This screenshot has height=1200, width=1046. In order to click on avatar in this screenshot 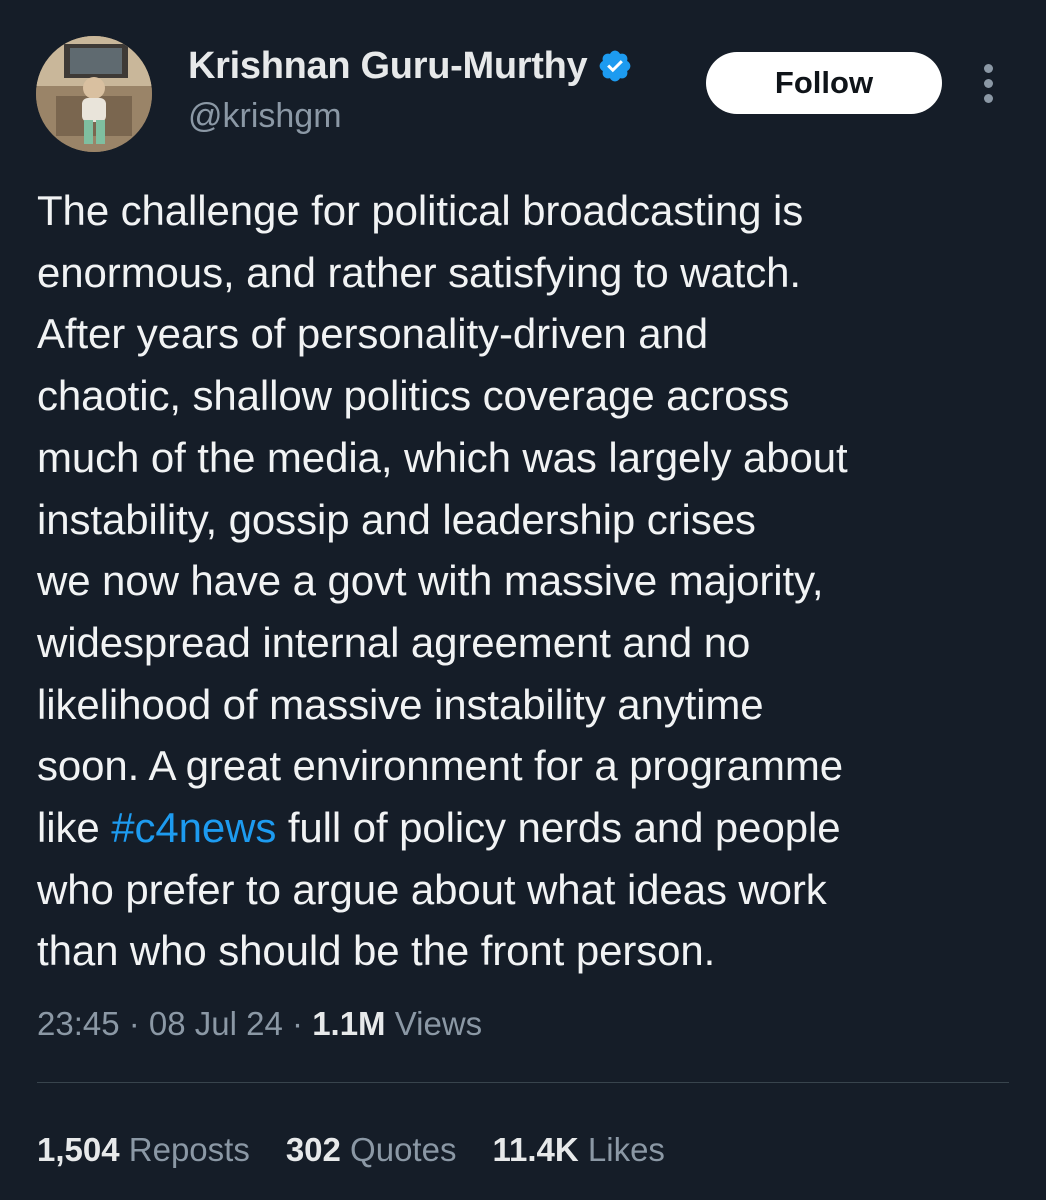, I will do `click(94, 94)`.